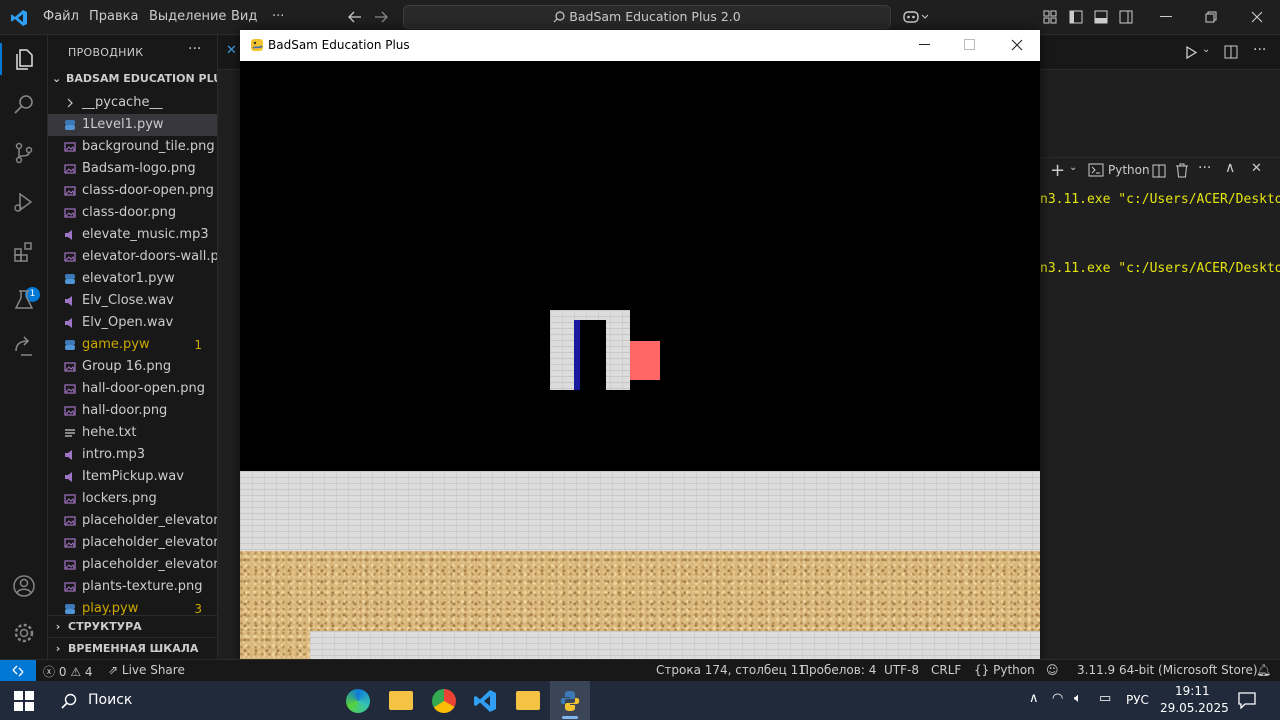  I want to click on file-item: intro.mp3, so click(132, 455).